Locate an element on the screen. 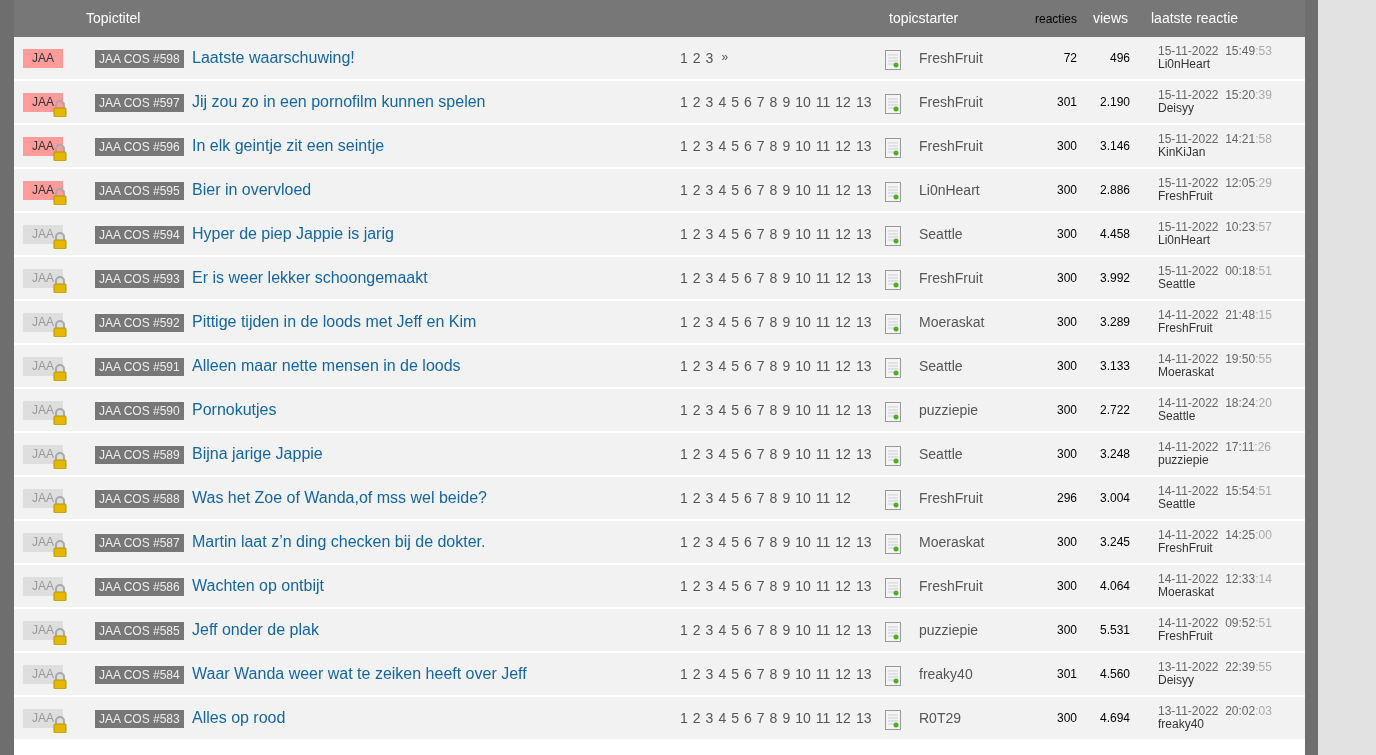 The image size is (1376, 755). page-link: » is located at coordinates (725, 58).